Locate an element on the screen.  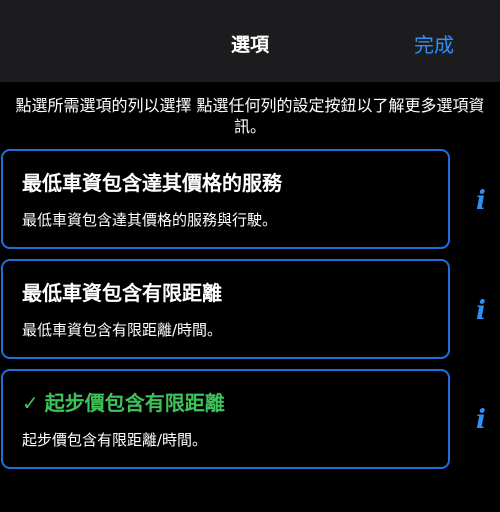
option-title: 最低車資包含達其價格的服務 is located at coordinates (152, 183).